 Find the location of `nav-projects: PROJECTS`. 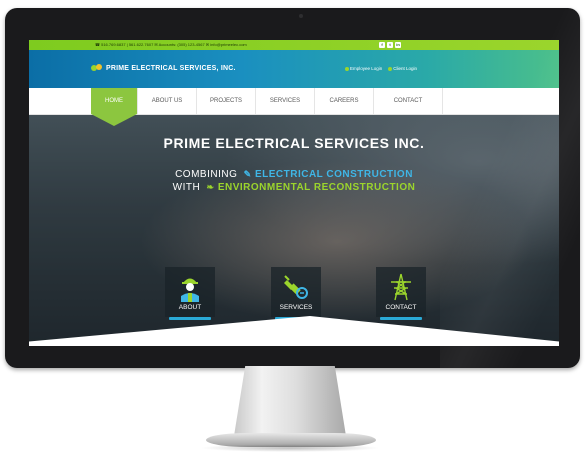

nav-projects: PROJECTS is located at coordinates (226, 101).